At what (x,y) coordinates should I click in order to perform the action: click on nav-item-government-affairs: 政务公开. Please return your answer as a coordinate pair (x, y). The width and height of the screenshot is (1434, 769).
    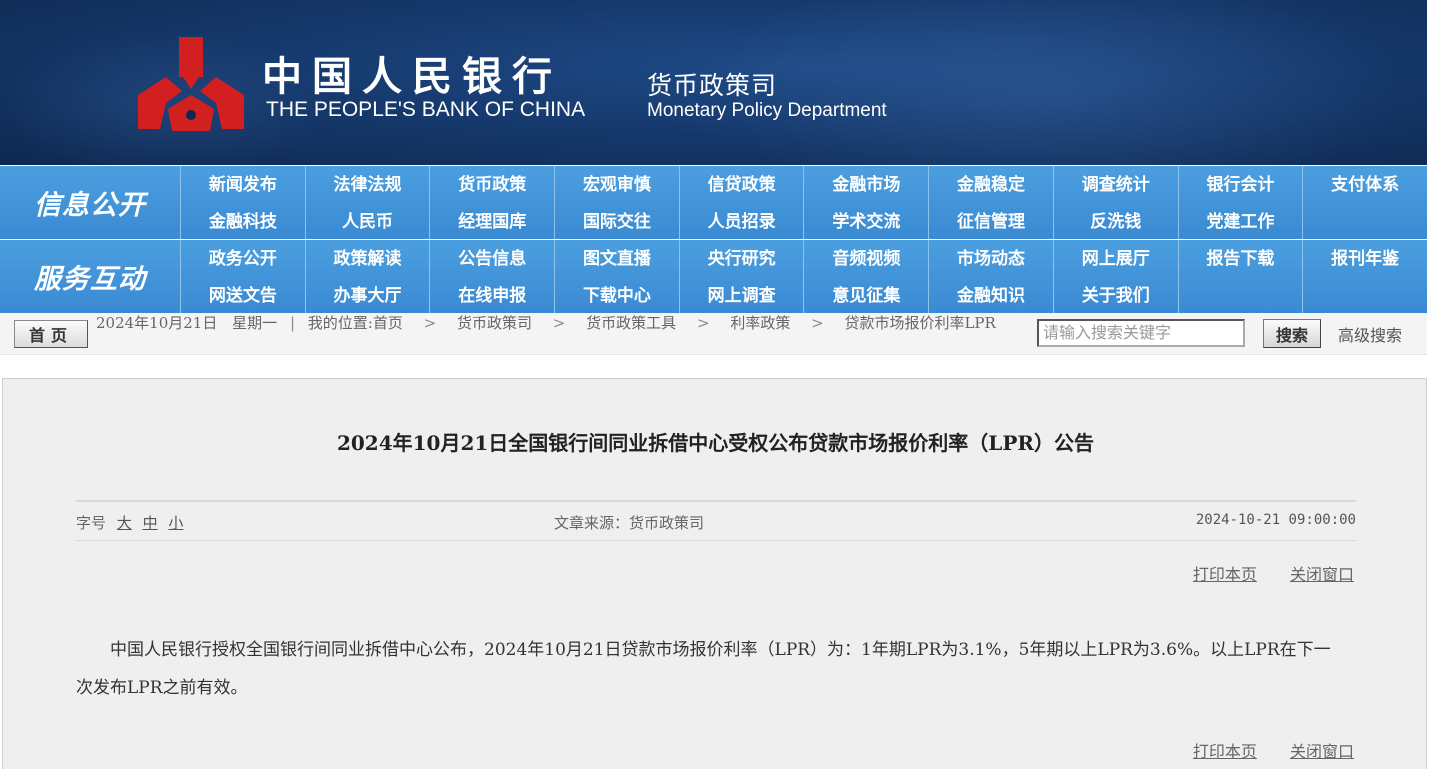
    Looking at the image, I should click on (242, 256).